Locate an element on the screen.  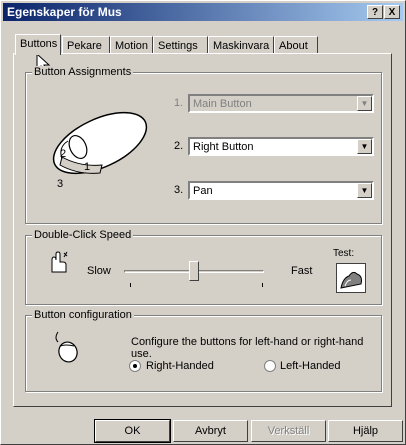
tab-buttons: Buttons is located at coordinates (38, 44).